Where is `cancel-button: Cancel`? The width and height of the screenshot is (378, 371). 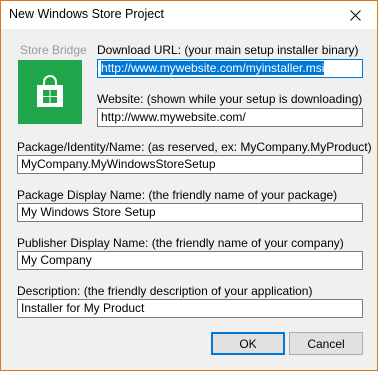
cancel-button: Cancel is located at coordinates (326, 343).